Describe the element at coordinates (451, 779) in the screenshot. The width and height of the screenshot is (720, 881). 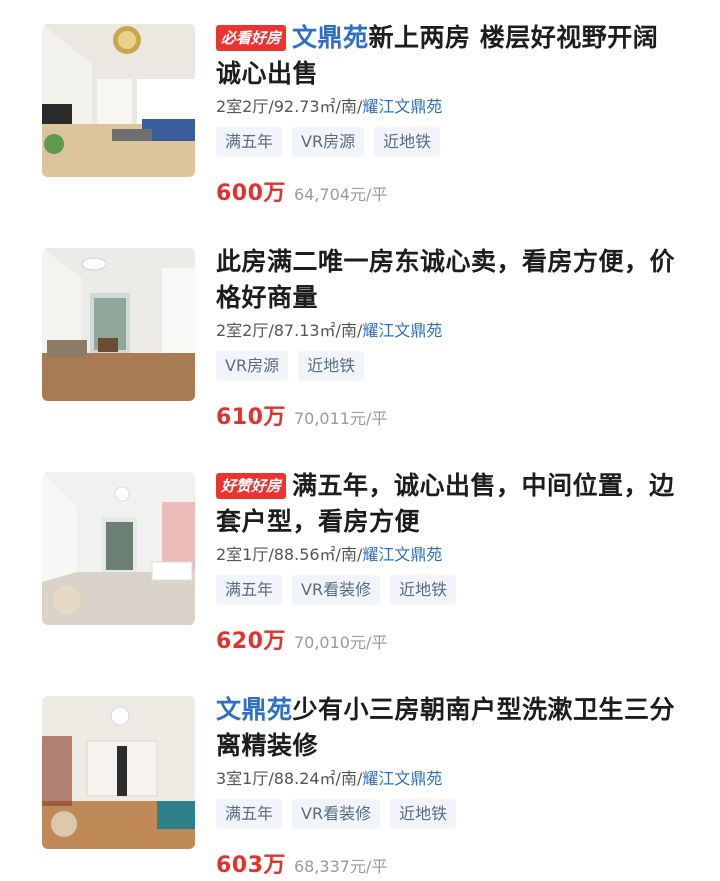
I see `listing-meta: 3室1厅/88.24㎡/南/耀江文鼎苑` at that location.